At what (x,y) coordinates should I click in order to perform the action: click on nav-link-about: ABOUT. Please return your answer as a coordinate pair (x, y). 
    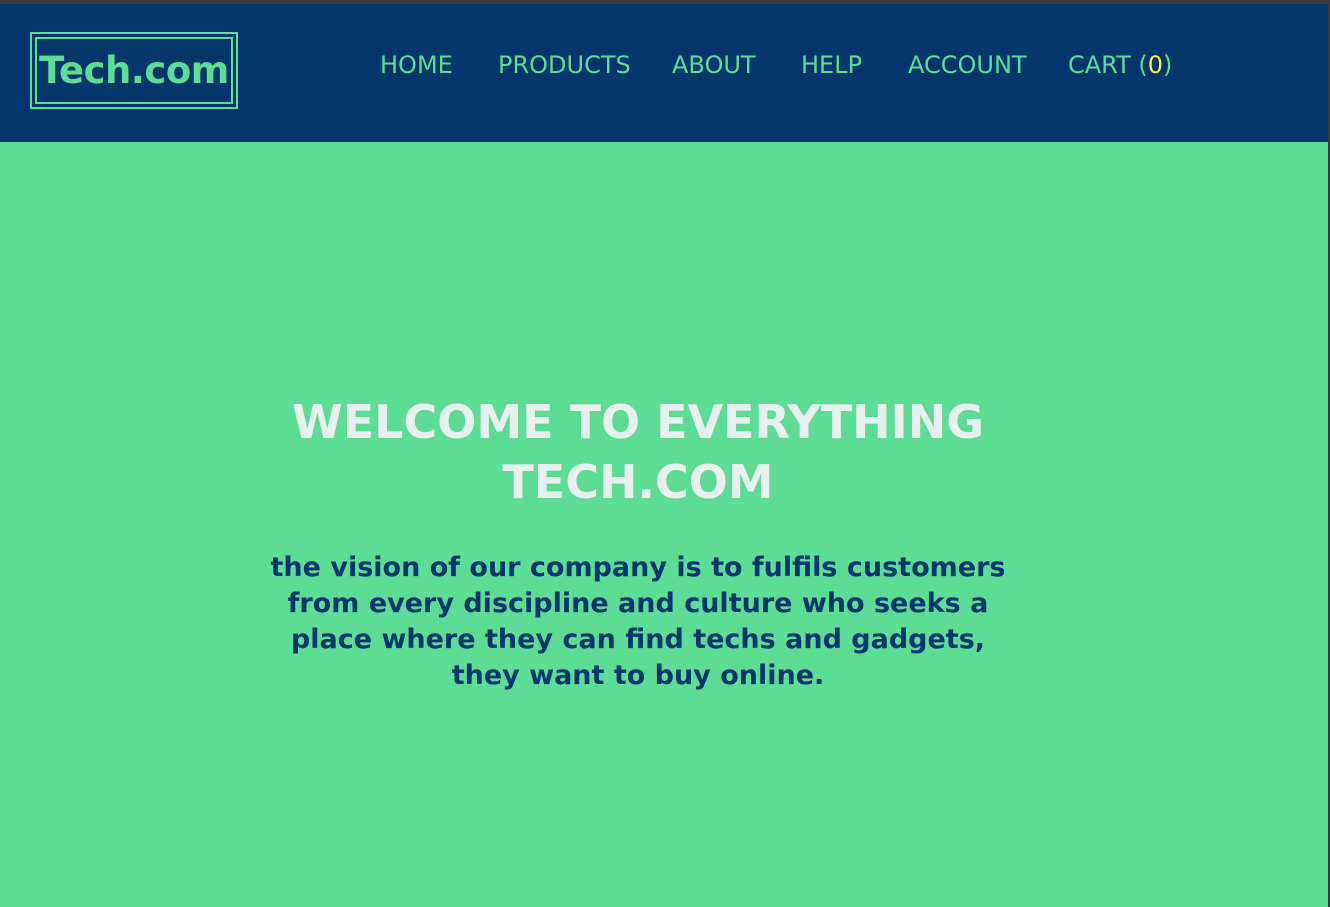
    Looking at the image, I should click on (714, 65).